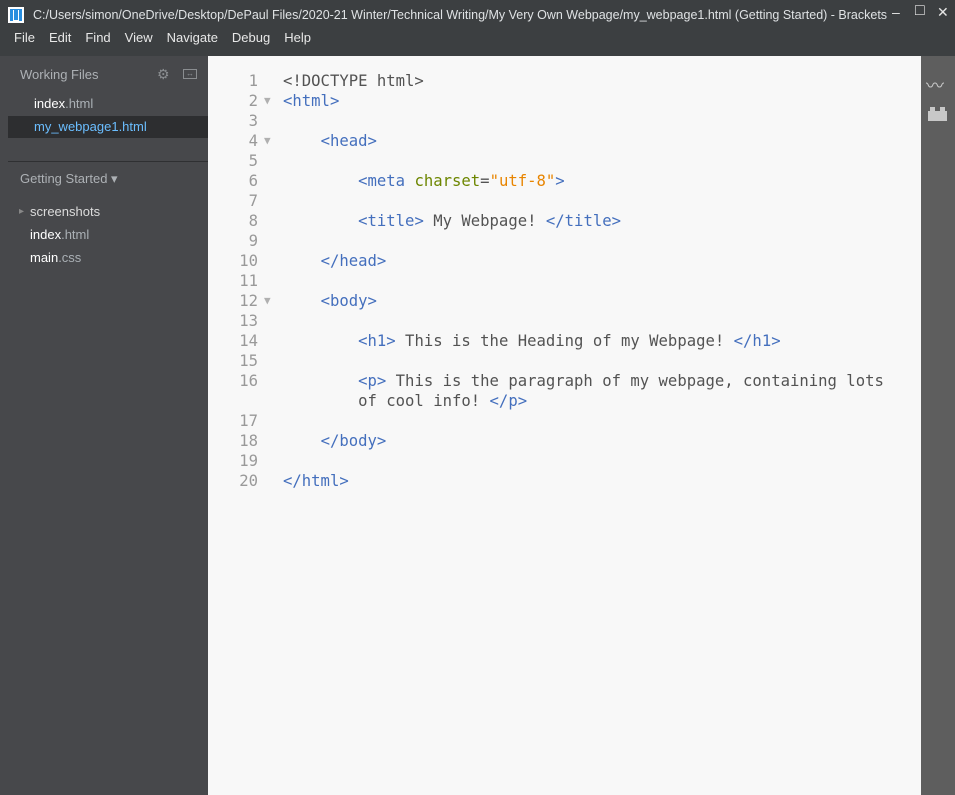  I want to click on code-token: This is the Heading of my Webpage!, so click(564, 341).